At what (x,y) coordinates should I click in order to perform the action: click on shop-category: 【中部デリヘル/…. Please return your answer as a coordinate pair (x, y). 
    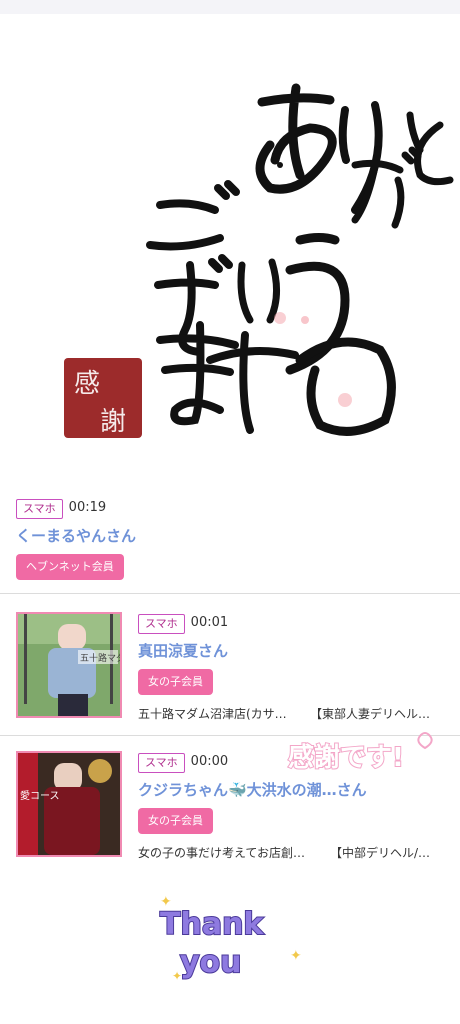
    Looking at the image, I should click on (380, 853).